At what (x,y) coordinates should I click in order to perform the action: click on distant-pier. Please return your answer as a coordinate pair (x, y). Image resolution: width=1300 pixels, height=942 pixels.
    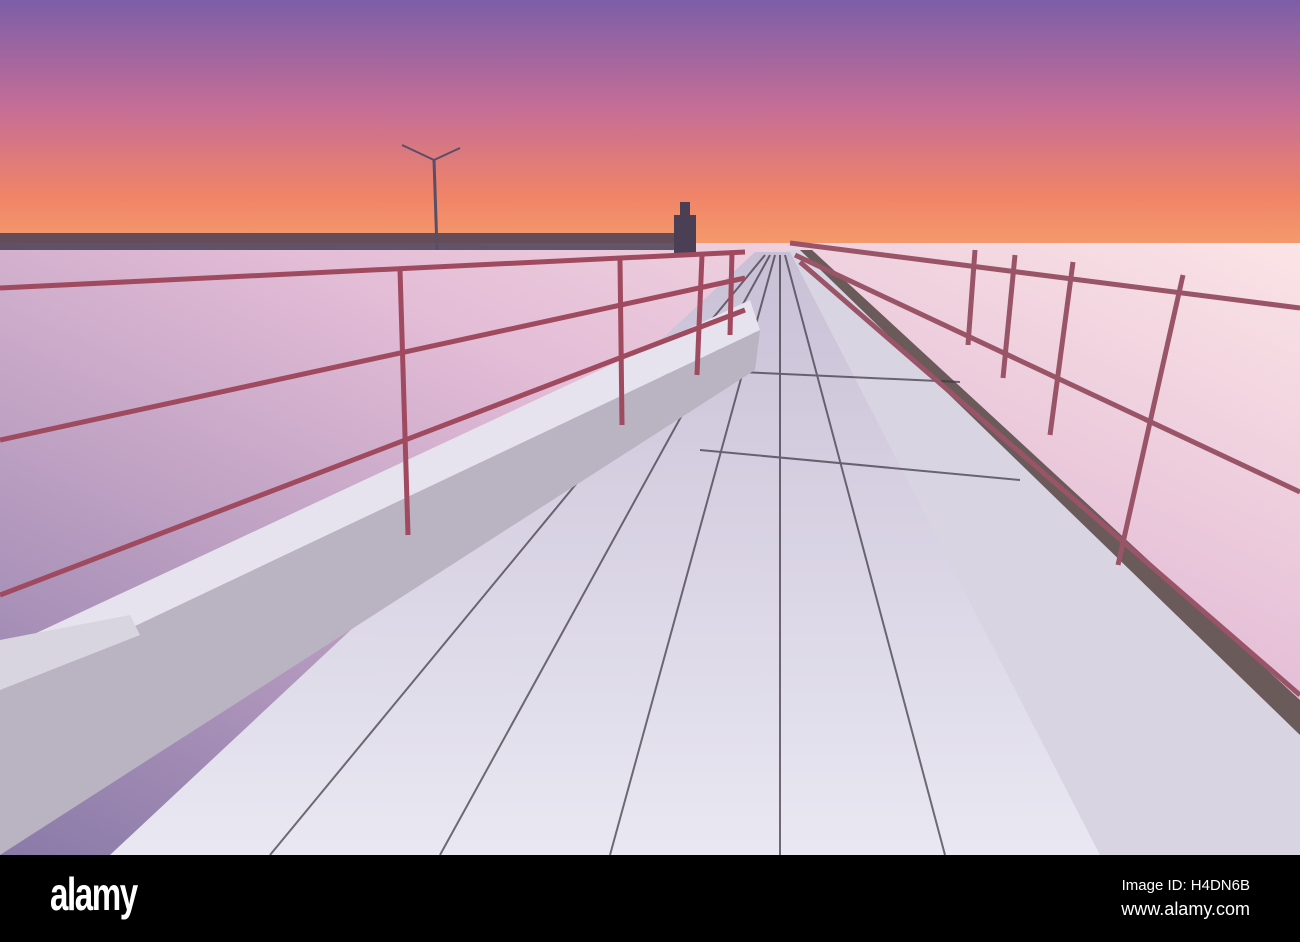
    Looking at the image, I should click on (337, 241).